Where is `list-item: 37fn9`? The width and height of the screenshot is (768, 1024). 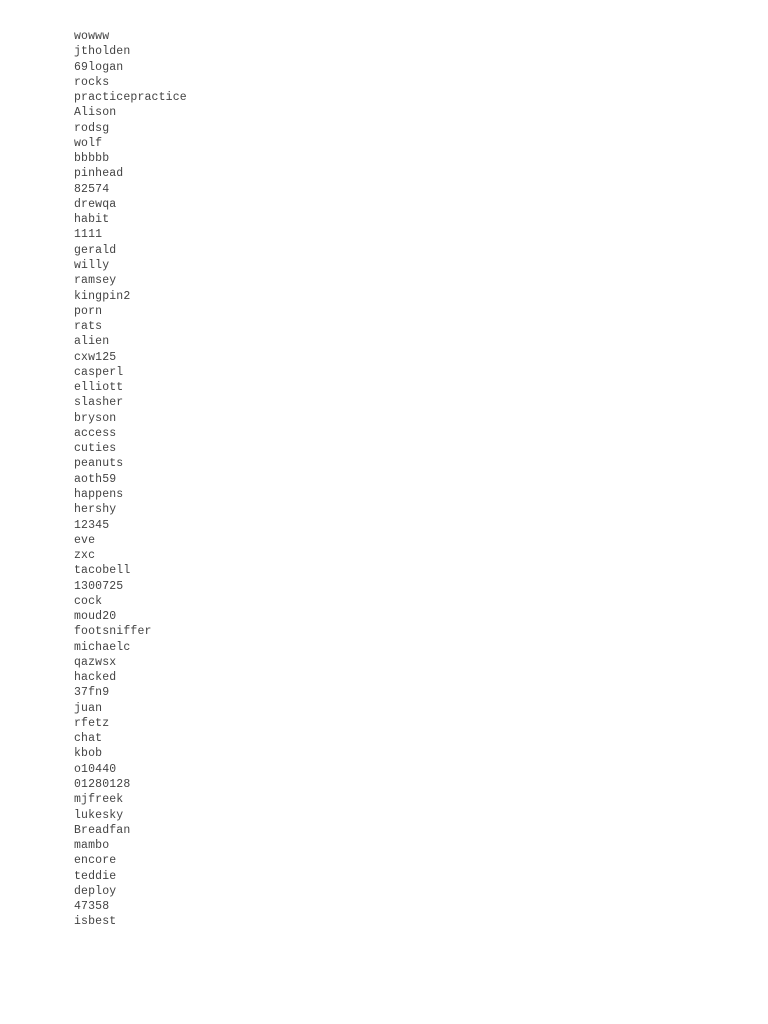
list-item: 37fn9 is located at coordinates (92, 693).